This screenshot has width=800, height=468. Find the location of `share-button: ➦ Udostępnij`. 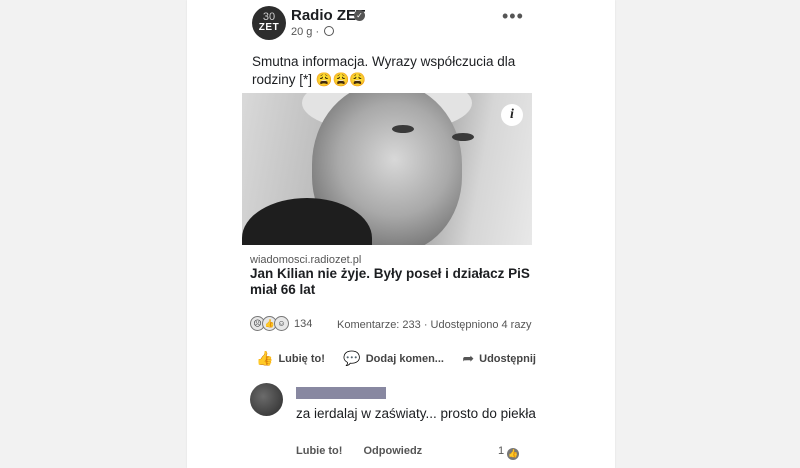

share-button: ➦ Udostępnij is located at coordinates (499, 358).